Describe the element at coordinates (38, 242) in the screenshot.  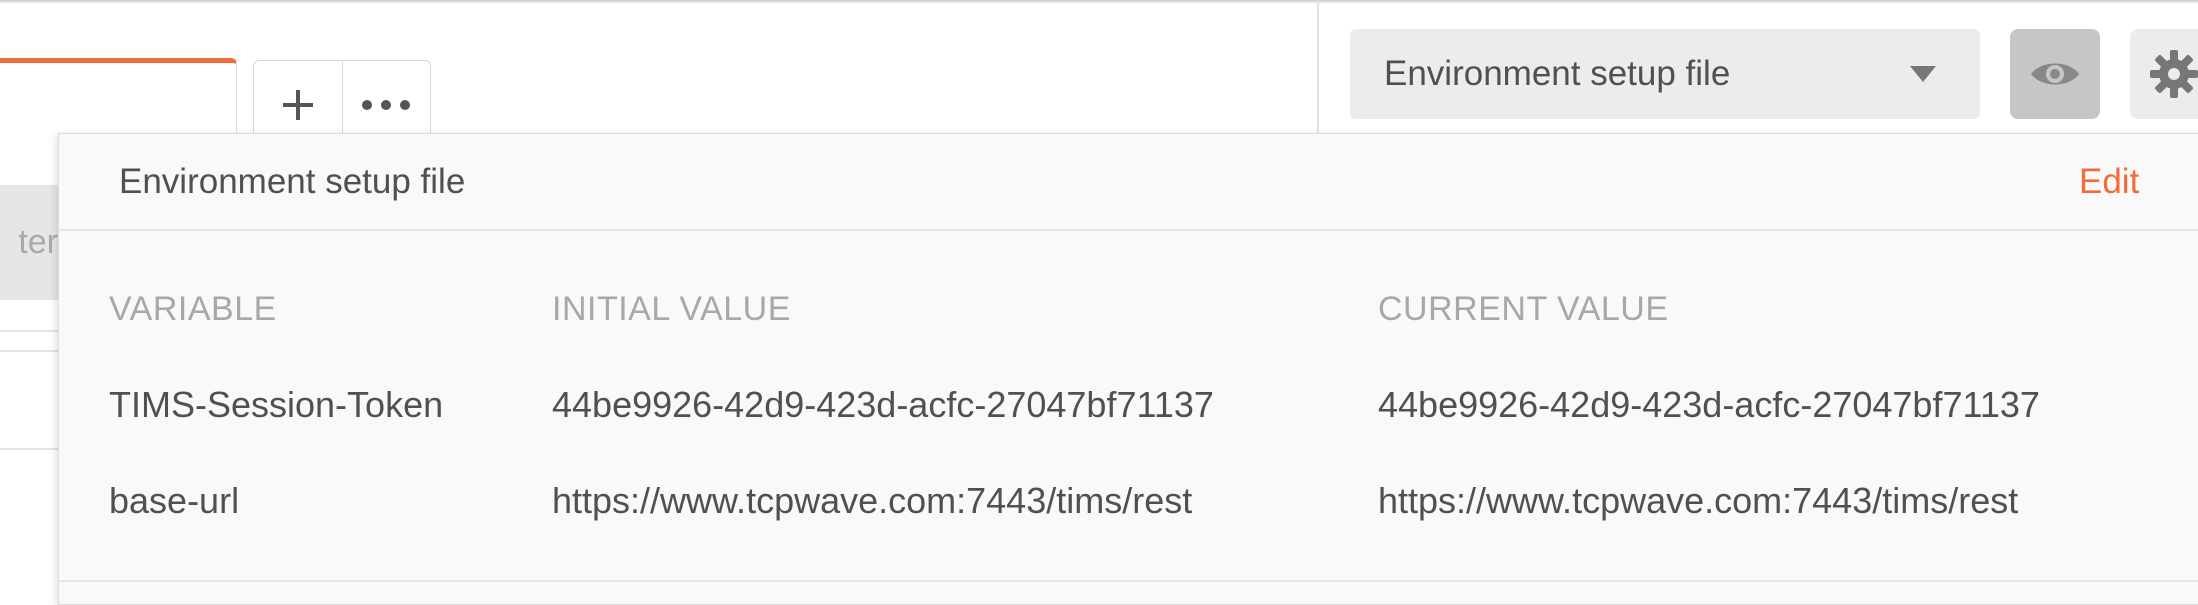
I see `filter-placeholder-fragment: ter` at that location.